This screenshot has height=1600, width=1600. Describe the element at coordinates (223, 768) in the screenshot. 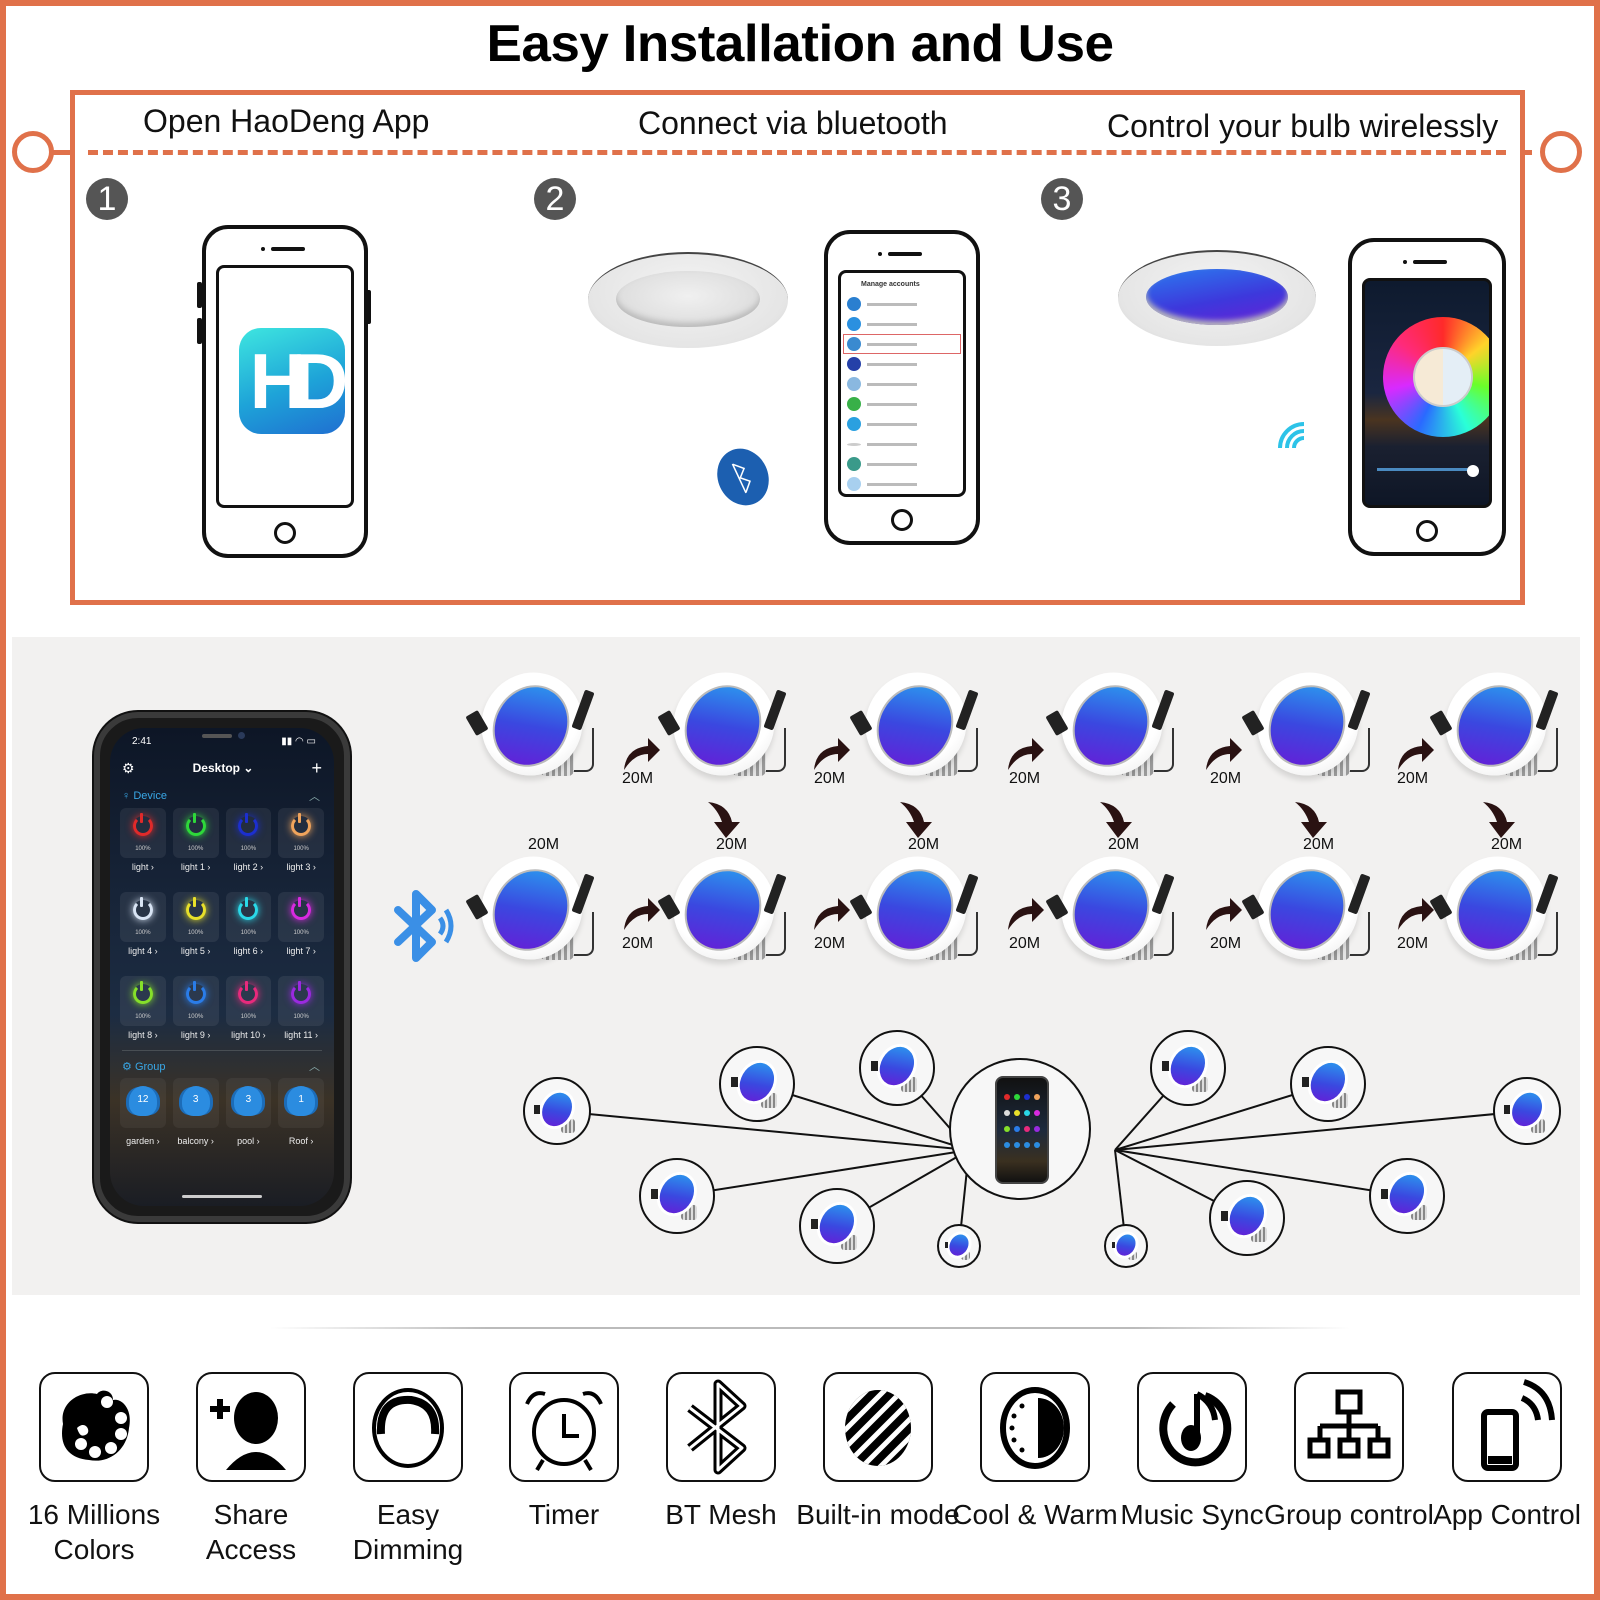

I see `room-selector: Desktop ⌄` at that location.